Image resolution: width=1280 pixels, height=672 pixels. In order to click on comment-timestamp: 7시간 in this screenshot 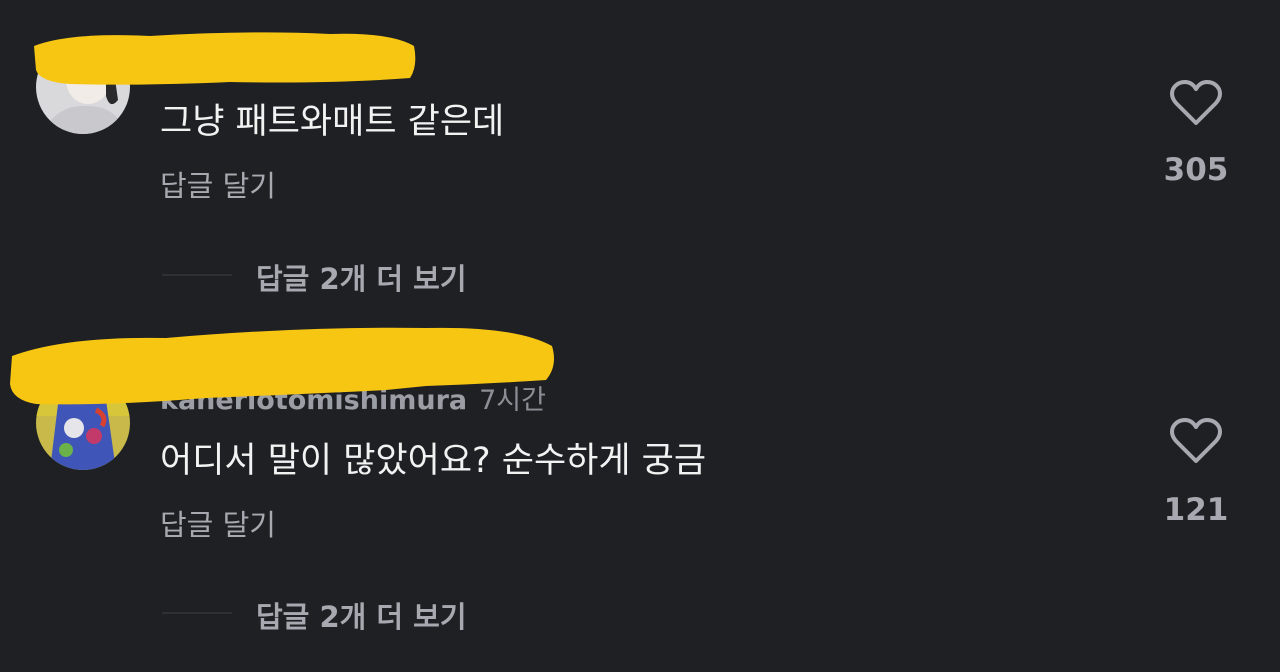, I will do `click(512, 400)`.